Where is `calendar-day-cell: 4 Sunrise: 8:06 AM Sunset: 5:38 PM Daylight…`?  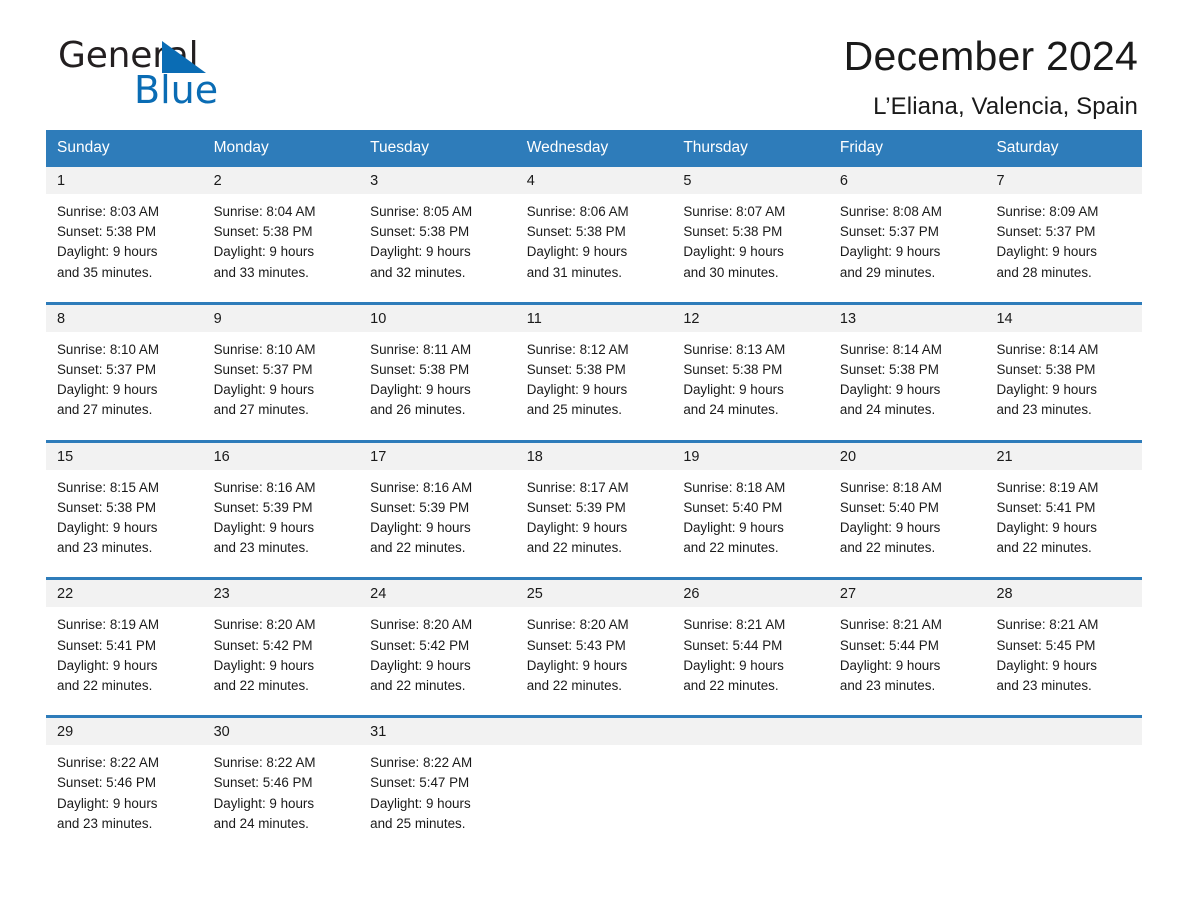 calendar-day-cell: 4 Sunrise: 8:06 AM Sunset: 5:38 PM Daylight… is located at coordinates (594, 230).